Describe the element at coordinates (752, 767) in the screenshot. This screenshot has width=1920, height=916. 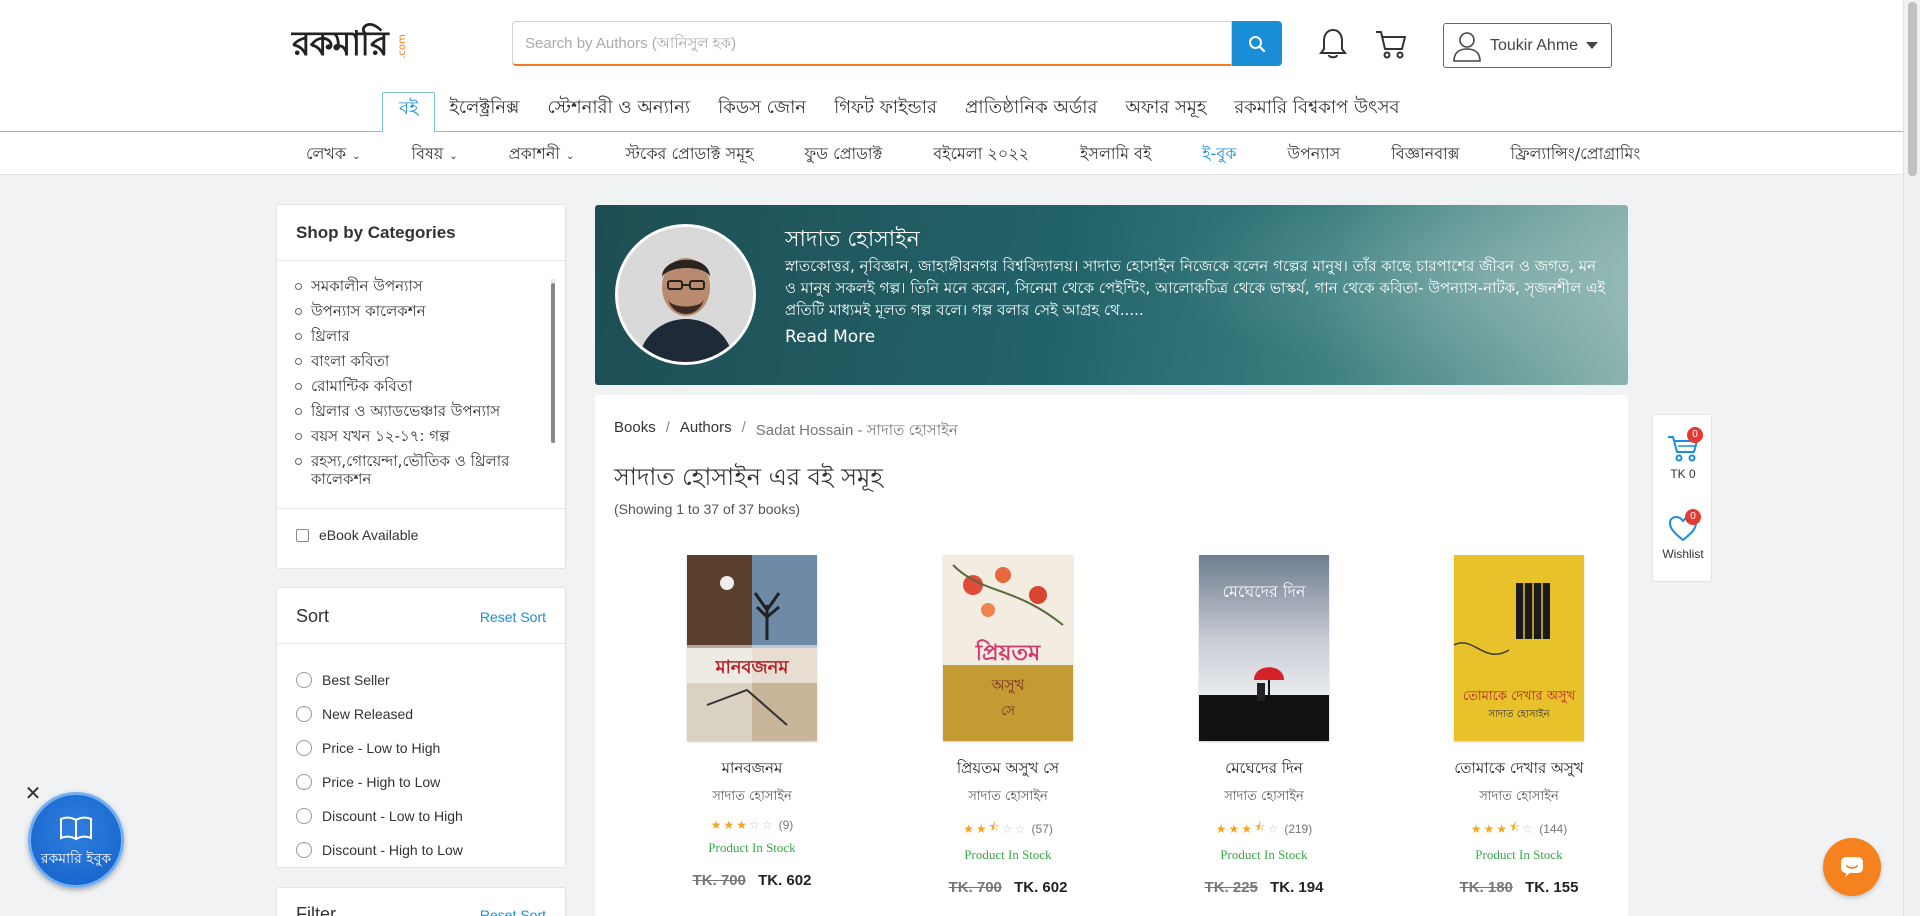
I see `book-title: মানবজনম` at that location.